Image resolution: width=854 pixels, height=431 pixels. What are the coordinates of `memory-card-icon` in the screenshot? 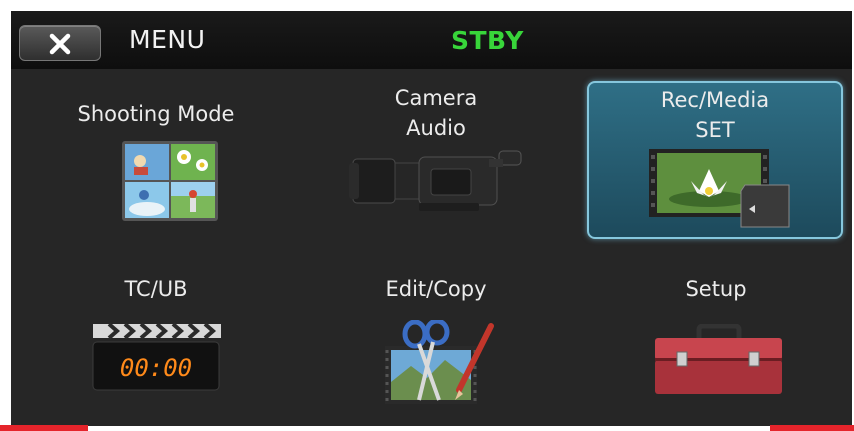 It's located at (719, 188).